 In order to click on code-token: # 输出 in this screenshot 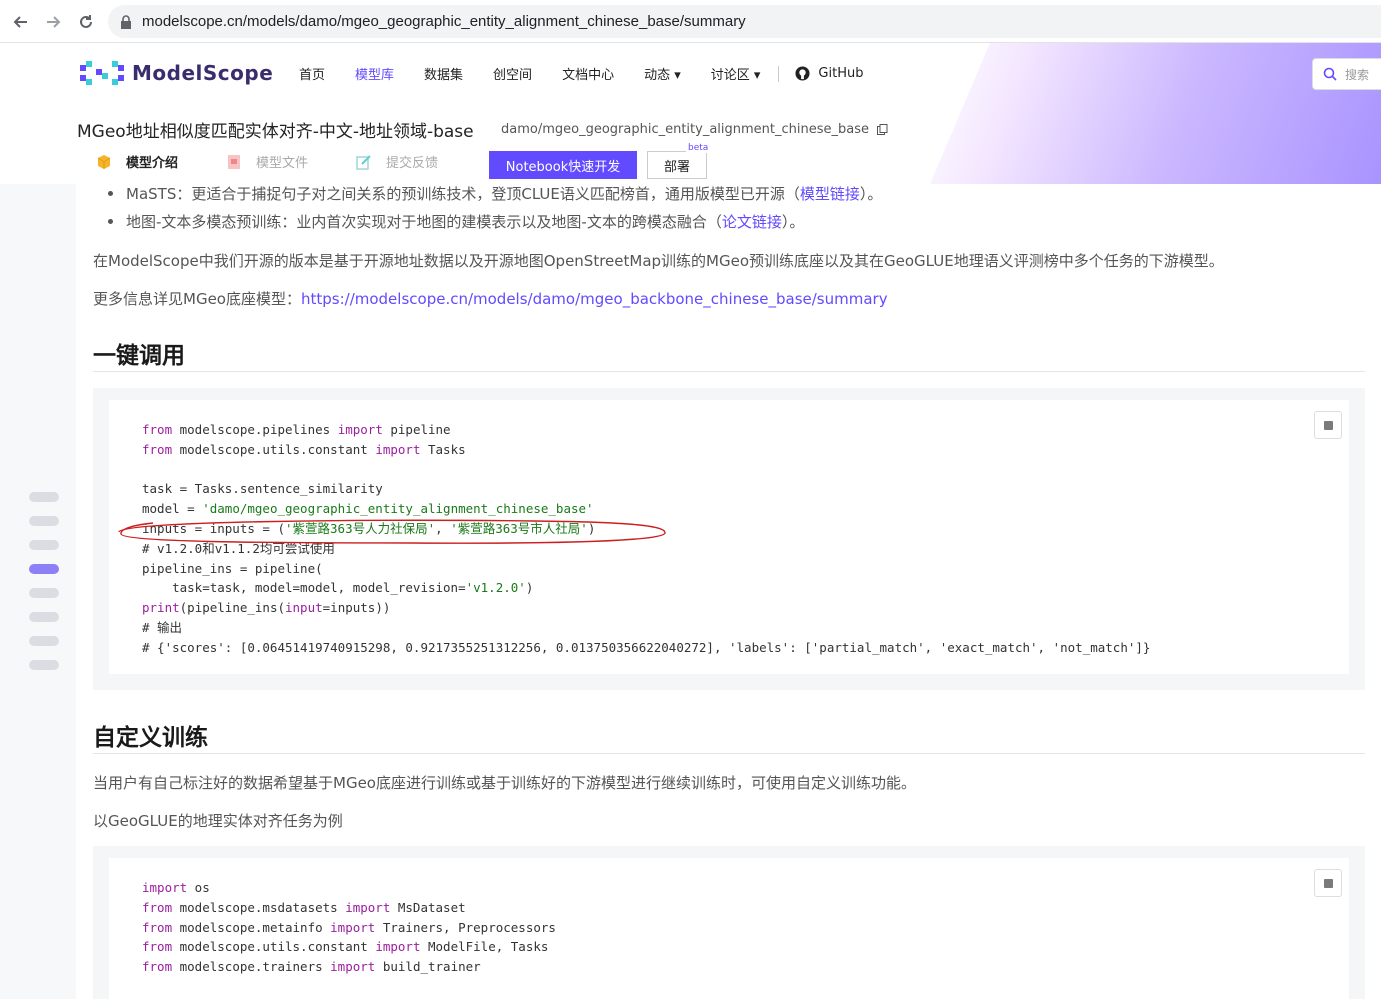, I will do `click(162, 627)`.